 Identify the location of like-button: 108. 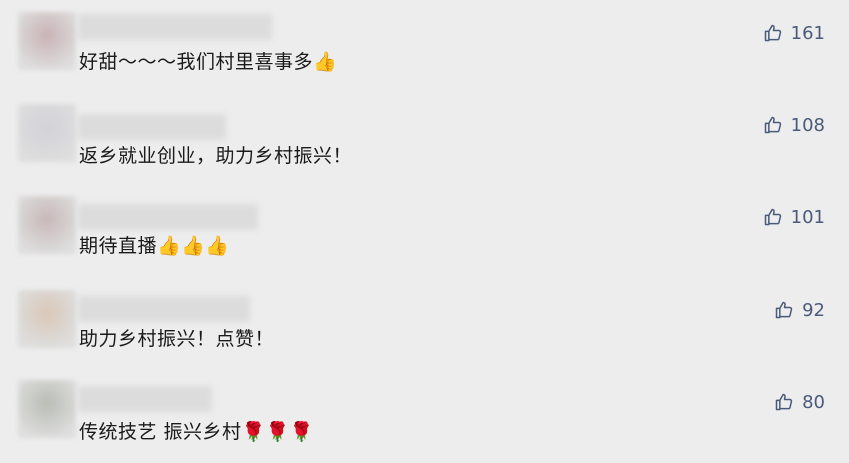
(794, 125).